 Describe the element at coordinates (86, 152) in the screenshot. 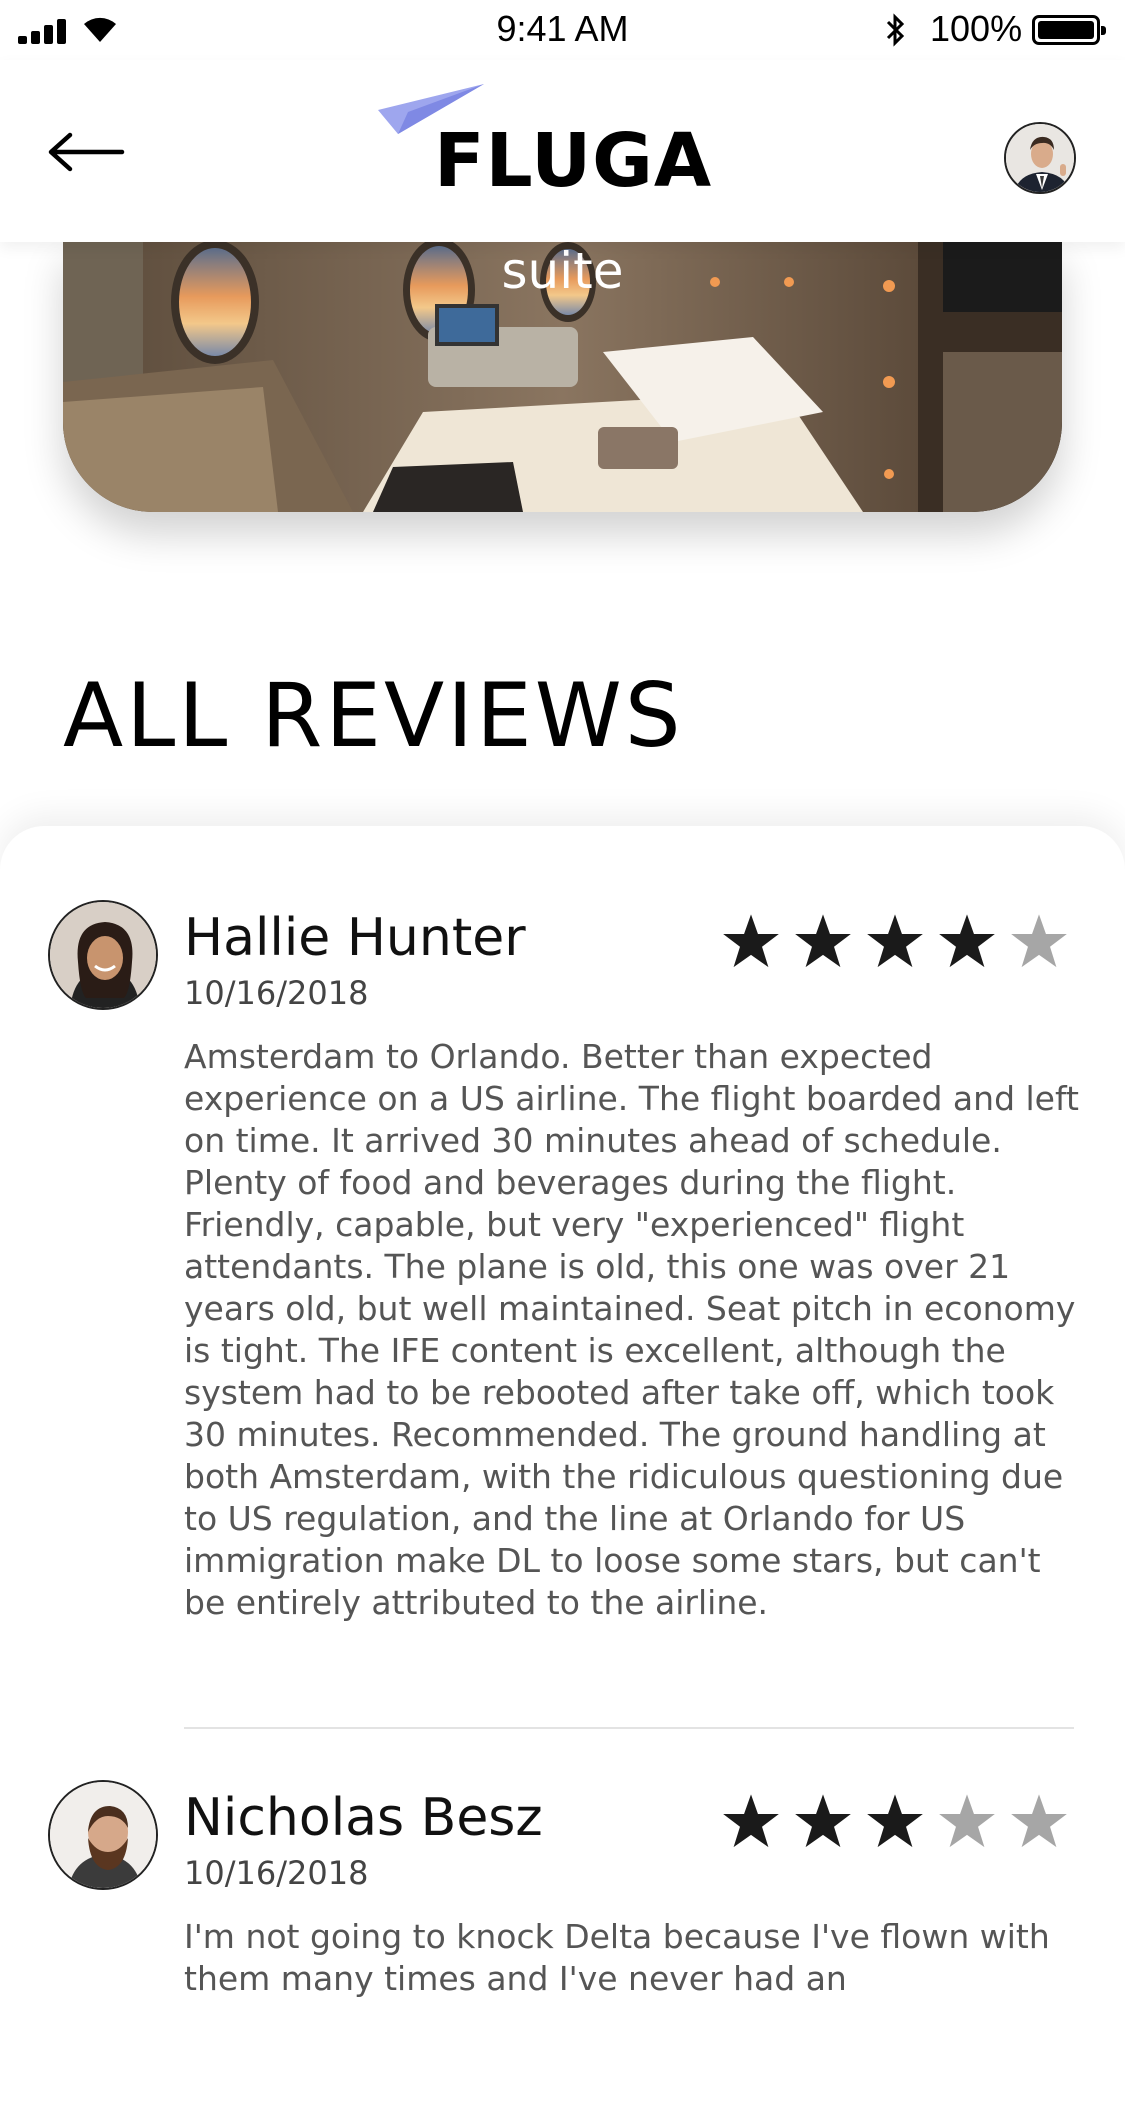

I see `arrow-left-icon` at that location.